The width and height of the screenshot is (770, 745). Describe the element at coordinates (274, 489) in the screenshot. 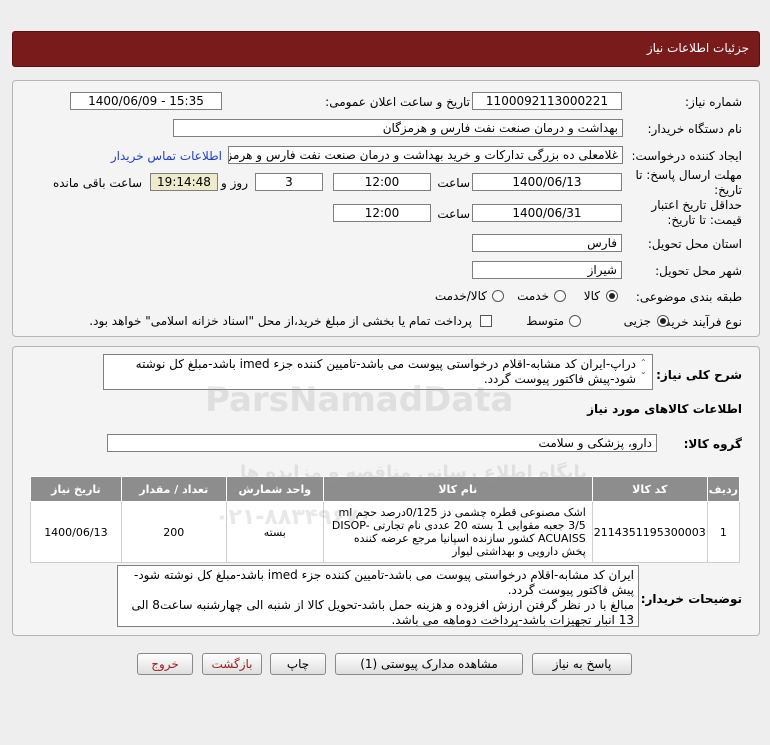

I see `col-unit: واحد شمارش` at that location.